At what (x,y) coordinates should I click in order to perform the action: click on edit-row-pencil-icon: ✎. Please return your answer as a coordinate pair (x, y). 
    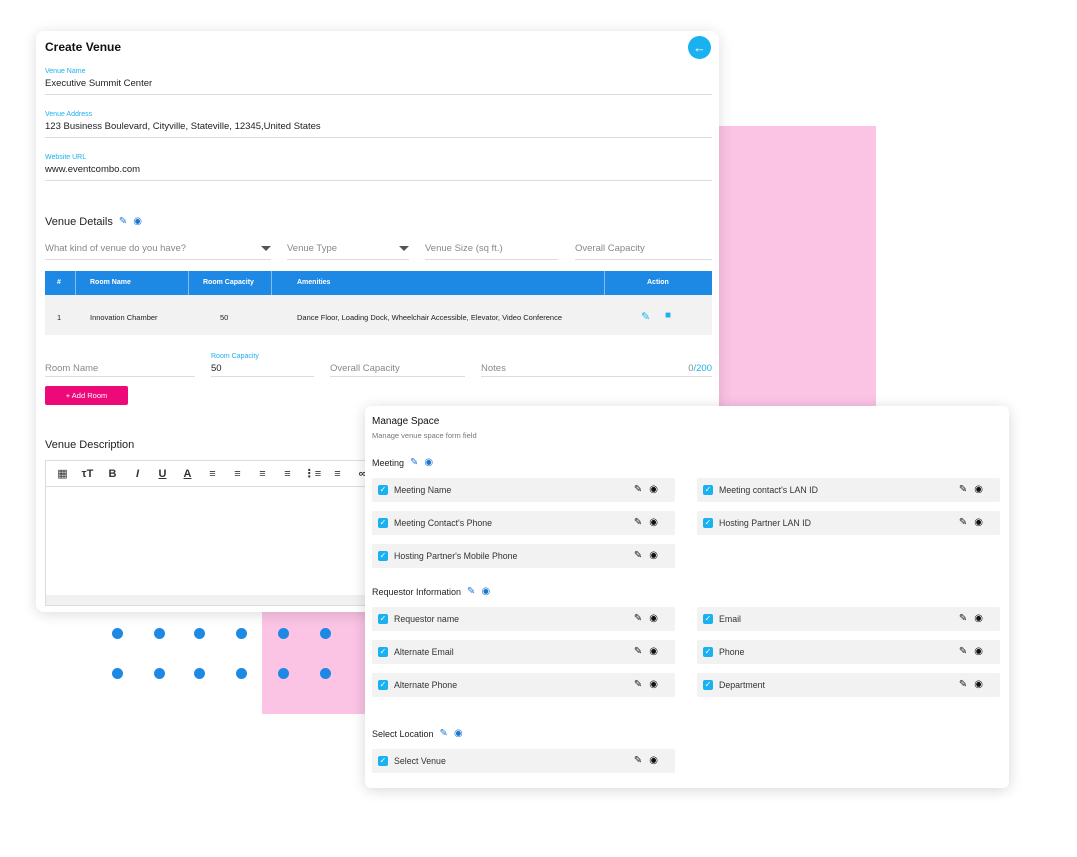
    Looking at the image, I should click on (645, 316).